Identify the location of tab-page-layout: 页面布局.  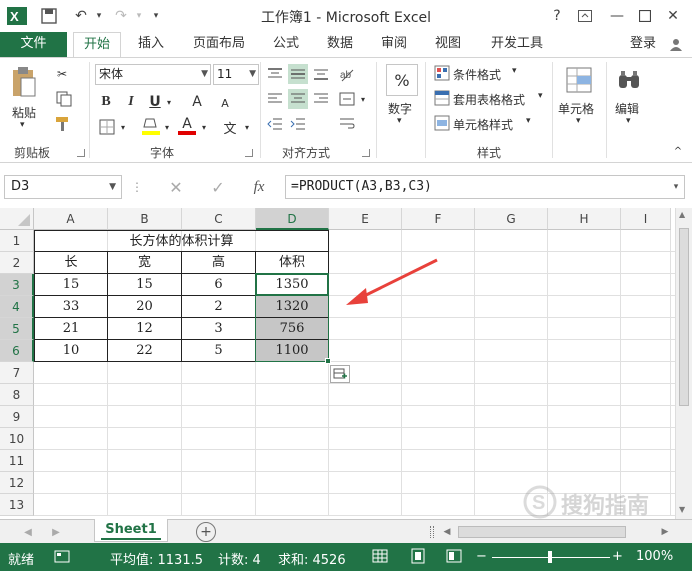
(219, 45).